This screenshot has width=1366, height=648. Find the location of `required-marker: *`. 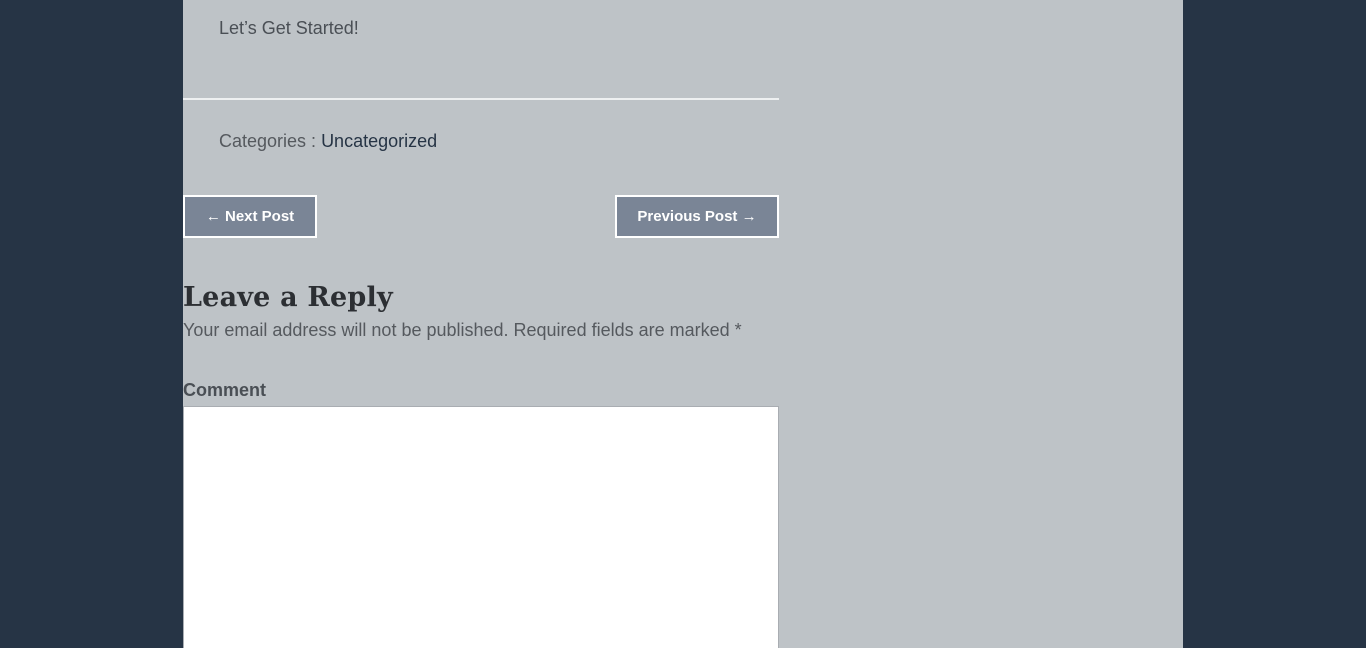

required-marker: * is located at coordinates (738, 330).